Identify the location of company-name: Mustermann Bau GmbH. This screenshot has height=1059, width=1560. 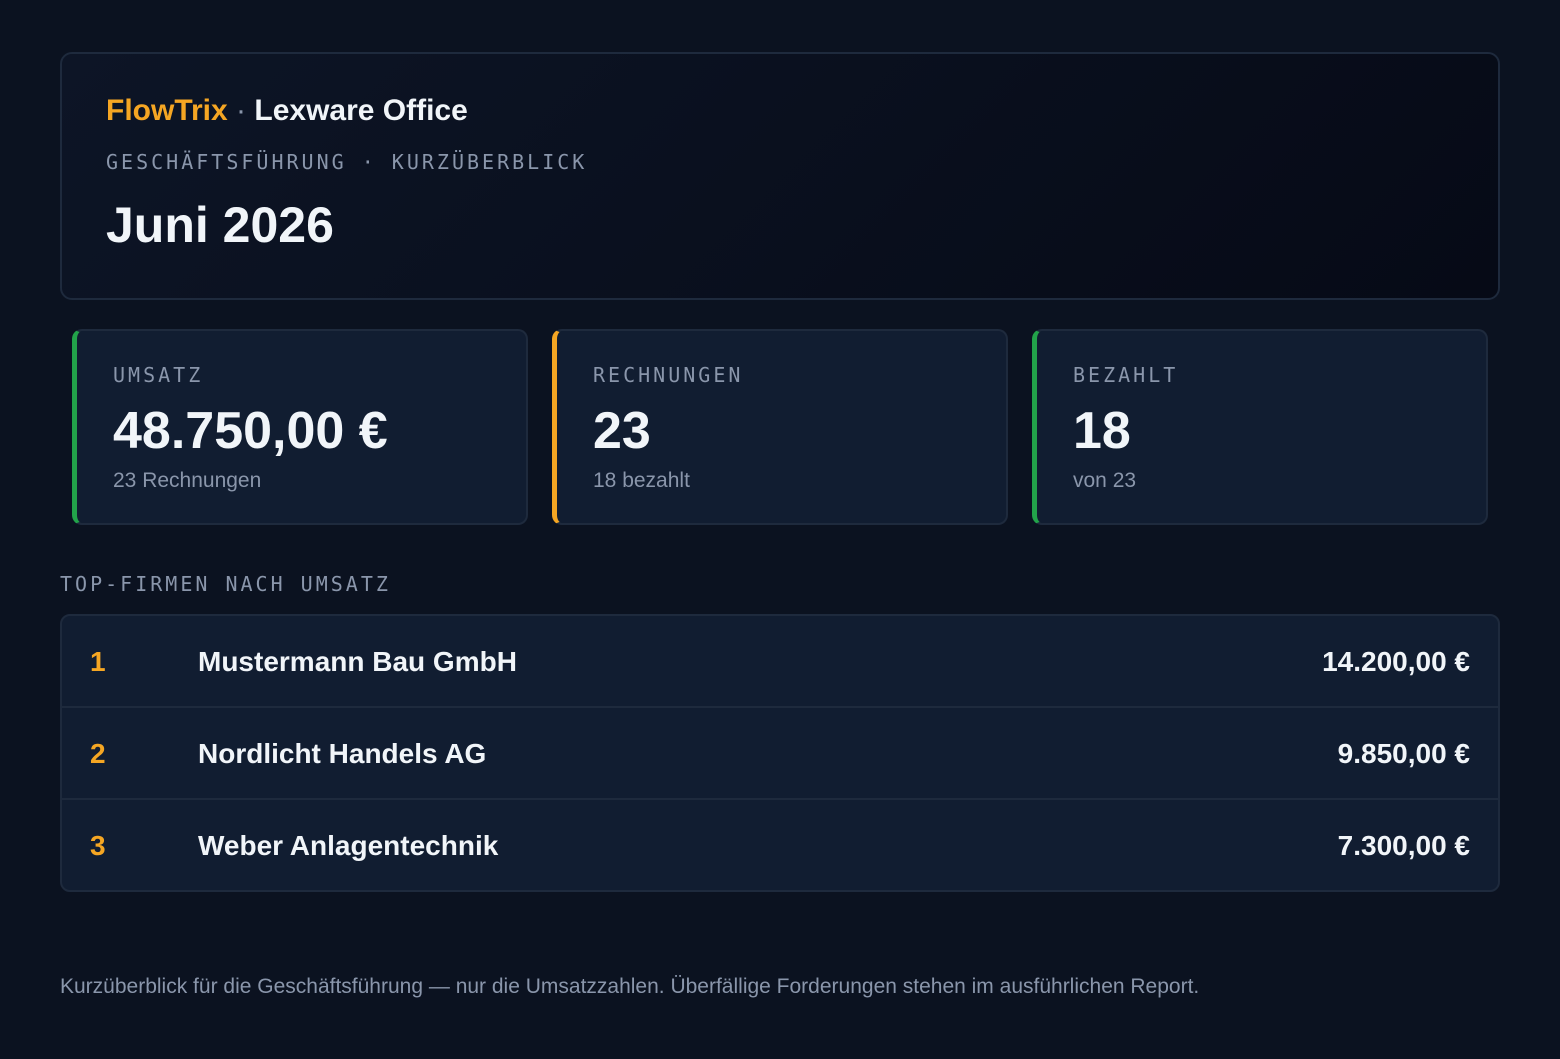
(357, 661).